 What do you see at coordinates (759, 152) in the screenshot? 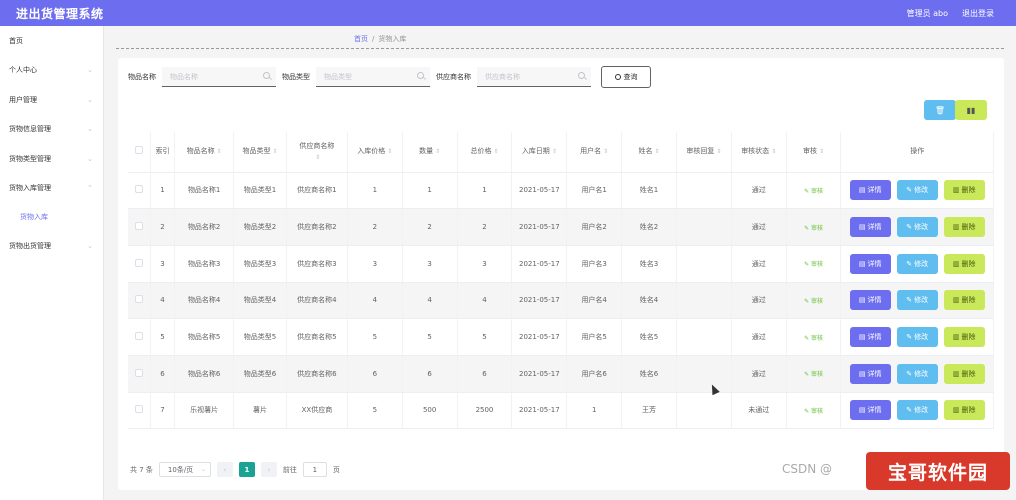
I see `column-header: 审核状态 ⇕` at bounding box center [759, 152].